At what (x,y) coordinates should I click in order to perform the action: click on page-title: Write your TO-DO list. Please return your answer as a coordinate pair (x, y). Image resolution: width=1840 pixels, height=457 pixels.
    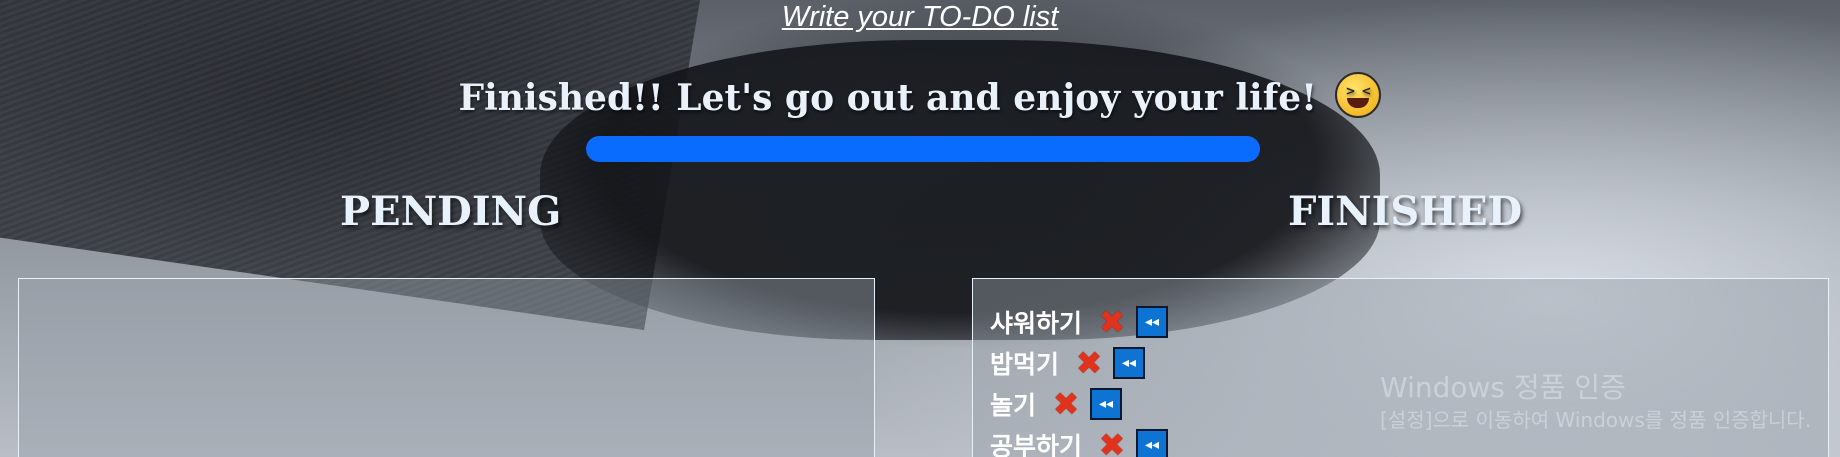
    Looking at the image, I should click on (920, 17).